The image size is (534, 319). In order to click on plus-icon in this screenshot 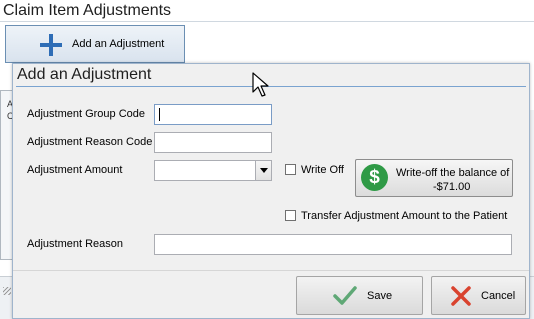, I will do `click(51, 45)`.